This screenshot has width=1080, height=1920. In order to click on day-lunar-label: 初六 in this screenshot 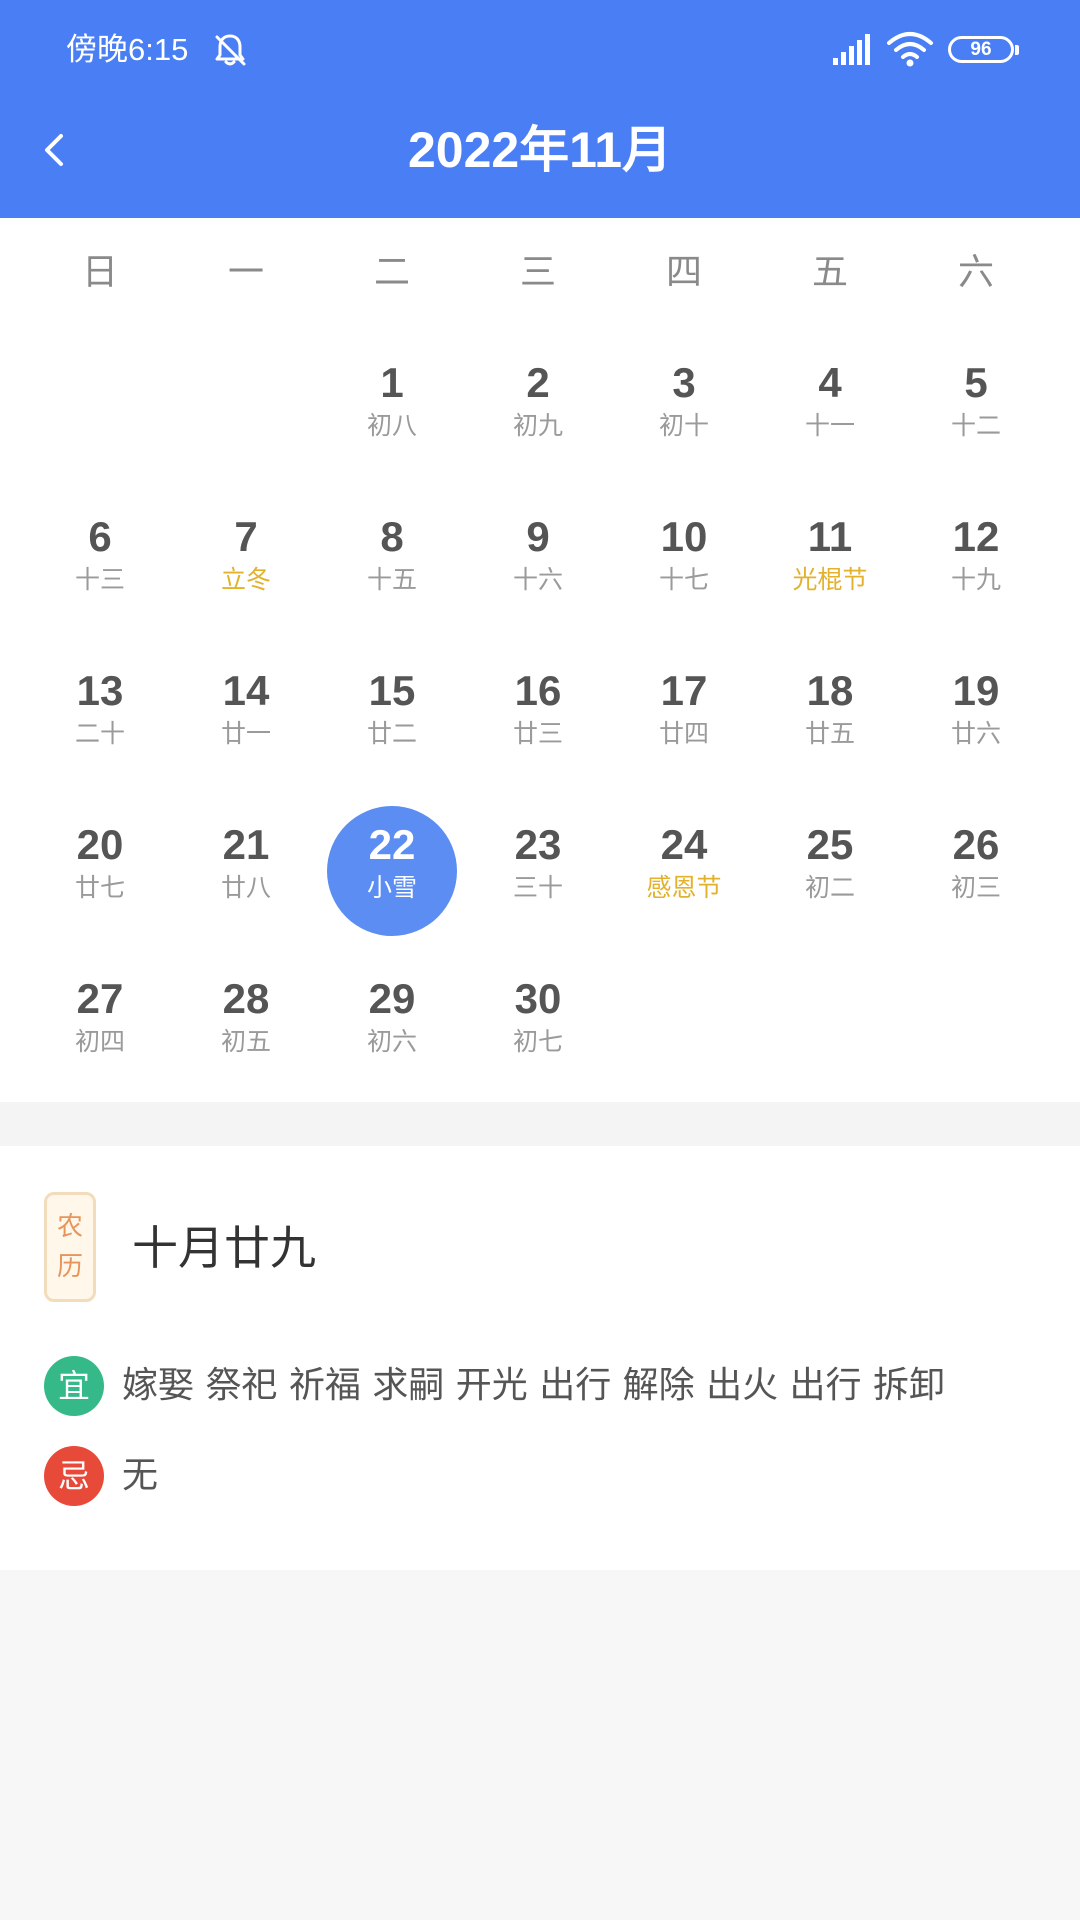, I will do `click(391, 1041)`.